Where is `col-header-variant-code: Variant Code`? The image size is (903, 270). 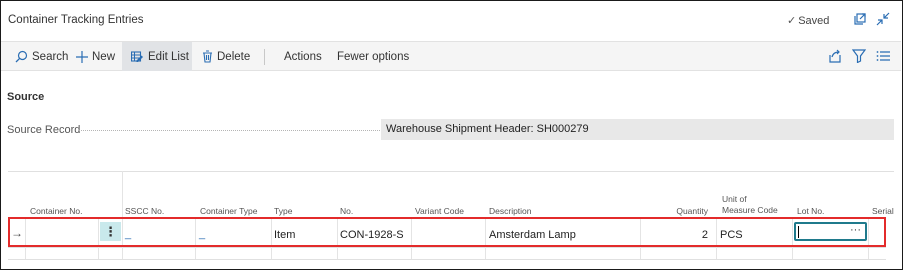 col-header-variant-code: Variant Code is located at coordinates (439, 211).